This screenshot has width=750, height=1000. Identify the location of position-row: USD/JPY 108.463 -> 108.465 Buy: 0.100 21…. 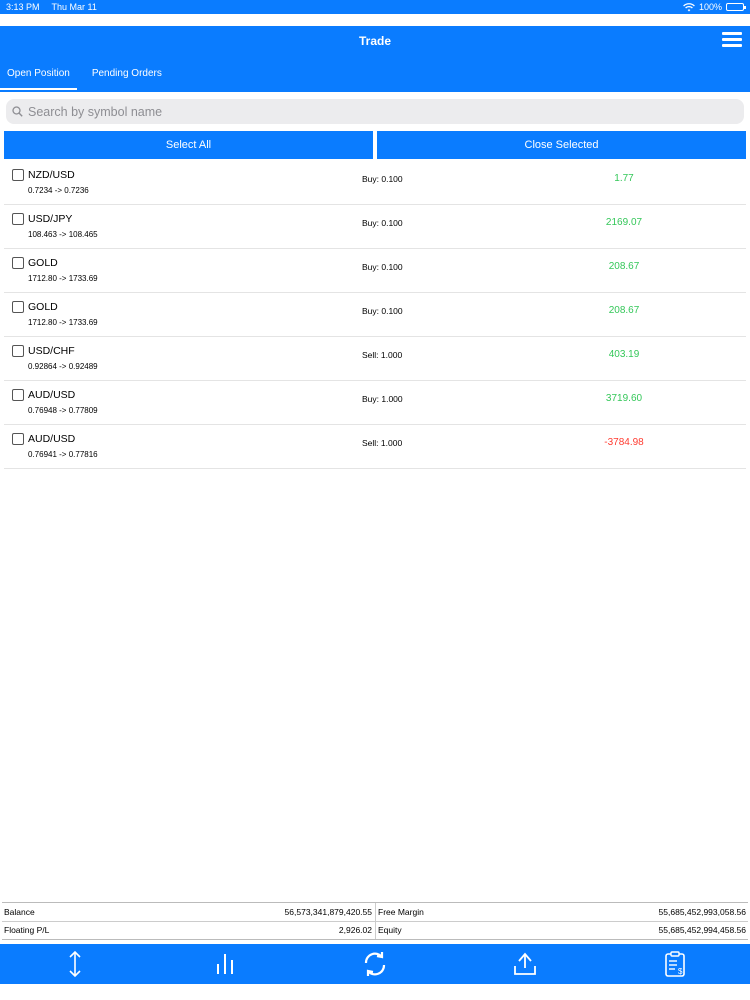
(375, 227).